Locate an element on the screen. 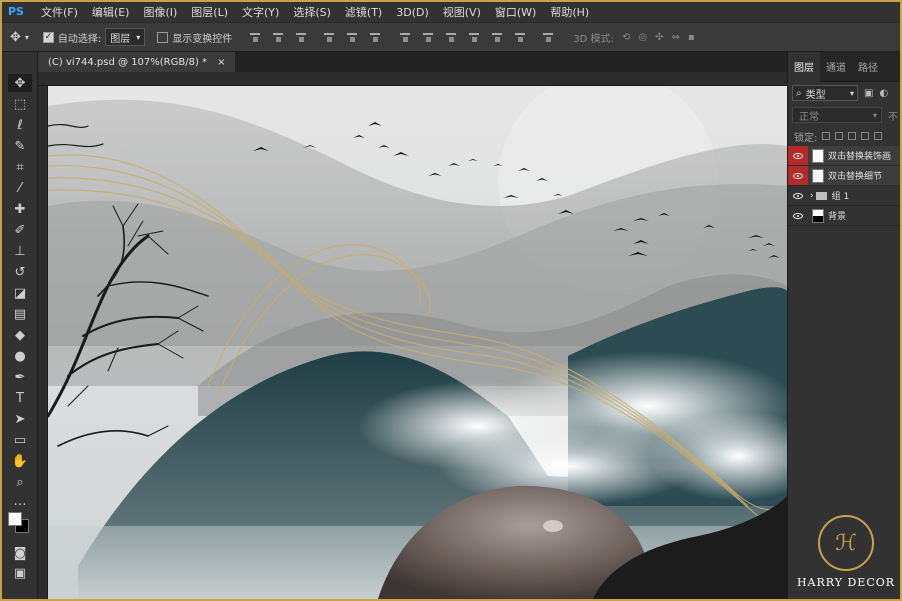 The image size is (902, 601). distribute-hcenter-icon is located at coordinates (497, 37).